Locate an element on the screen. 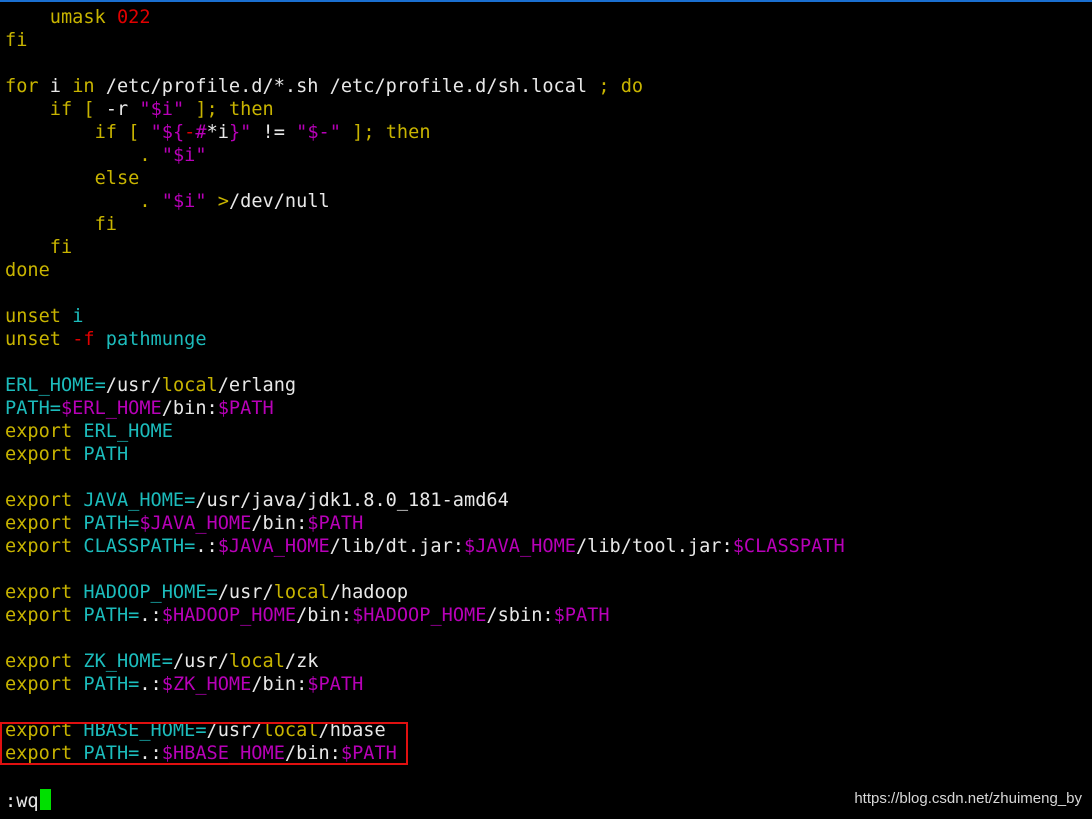 The width and height of the screenshot is (1092, 819). code-token: then is located at coordinates (408, 132).